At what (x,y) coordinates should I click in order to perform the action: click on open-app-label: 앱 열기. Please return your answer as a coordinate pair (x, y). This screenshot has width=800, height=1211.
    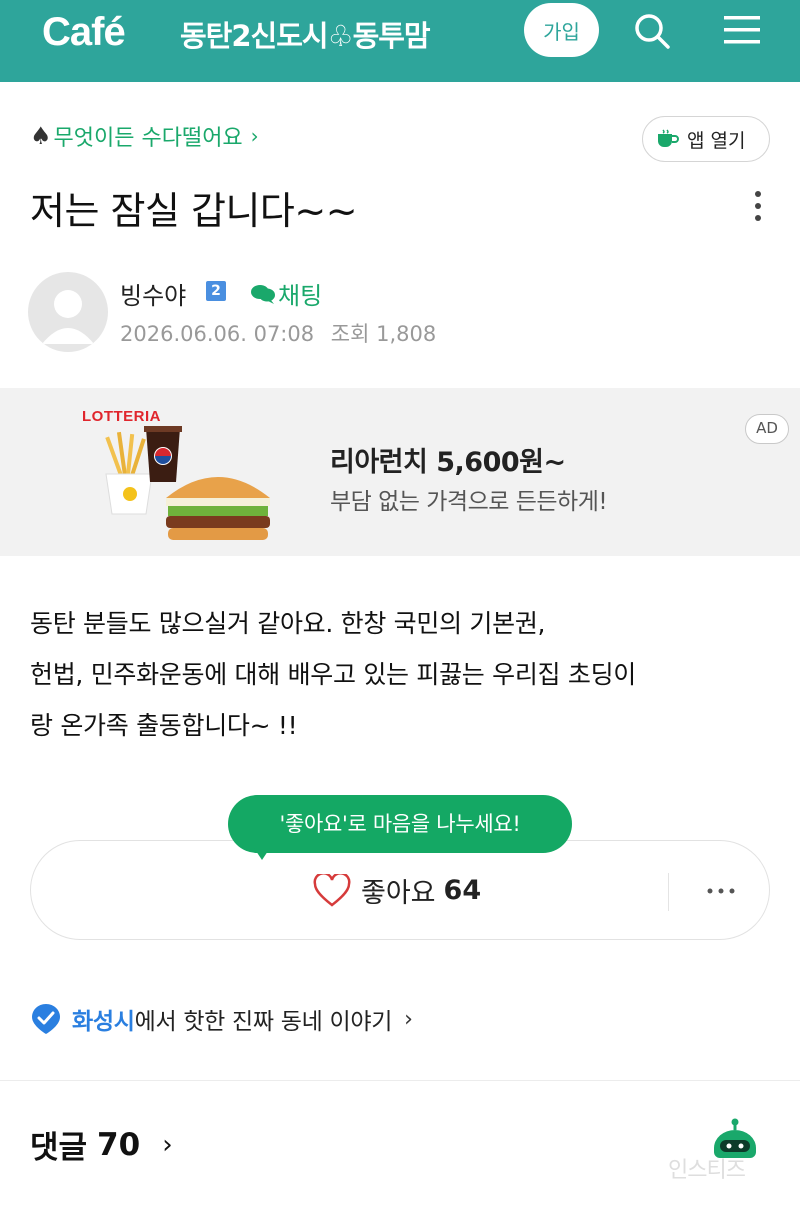
    Looking at the image, I should click on (716, 140).